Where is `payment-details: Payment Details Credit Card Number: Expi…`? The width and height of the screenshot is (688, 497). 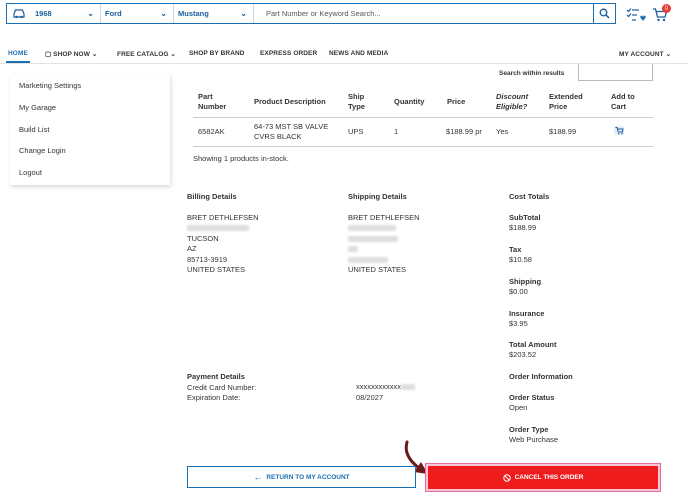
payment-details: Payment Details Credit Card Number: Expi… is located at coordinates (247, 388).